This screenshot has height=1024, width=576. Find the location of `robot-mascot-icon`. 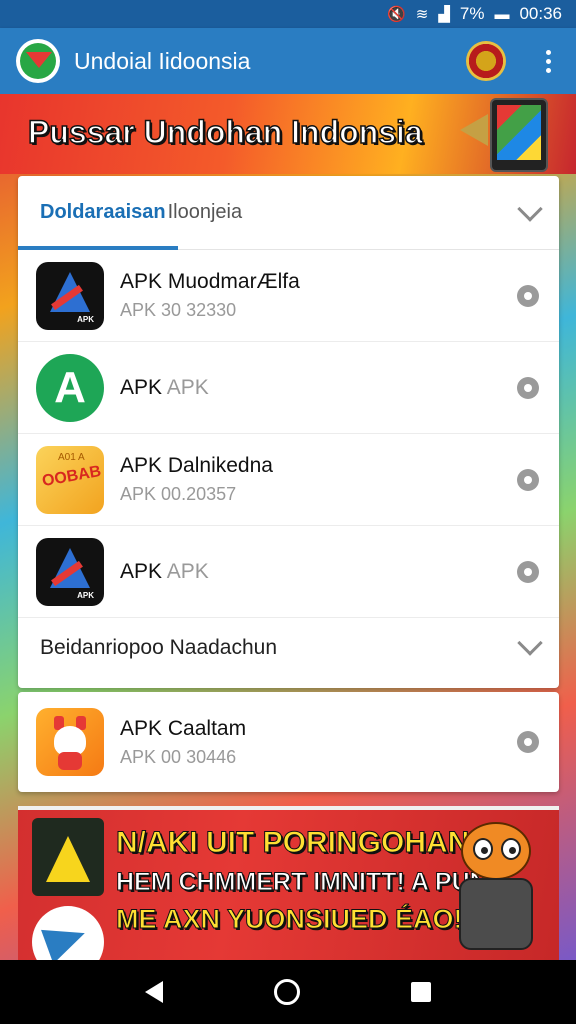

robot-mascot-icon is located at coordinates (499, 889).